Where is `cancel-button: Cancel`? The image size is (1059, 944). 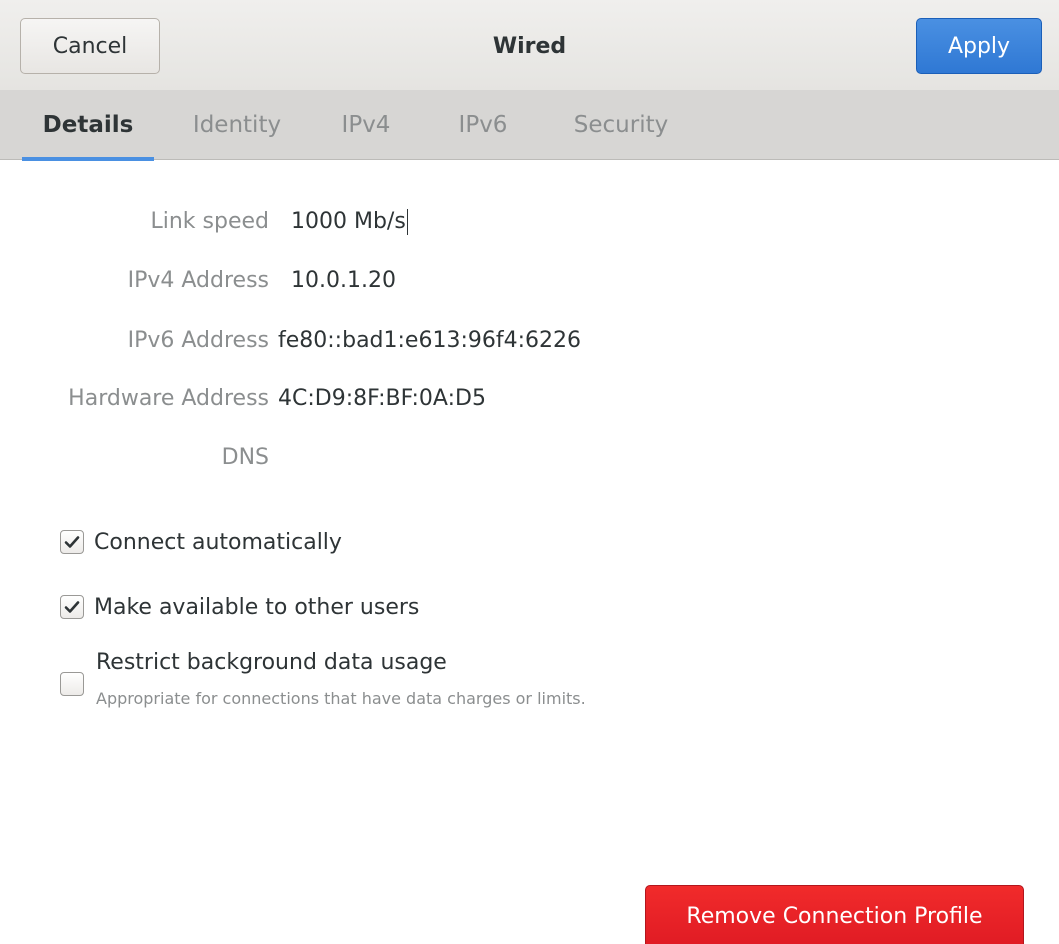 cancel-button: Cancel is located at coordinates (90, 46).